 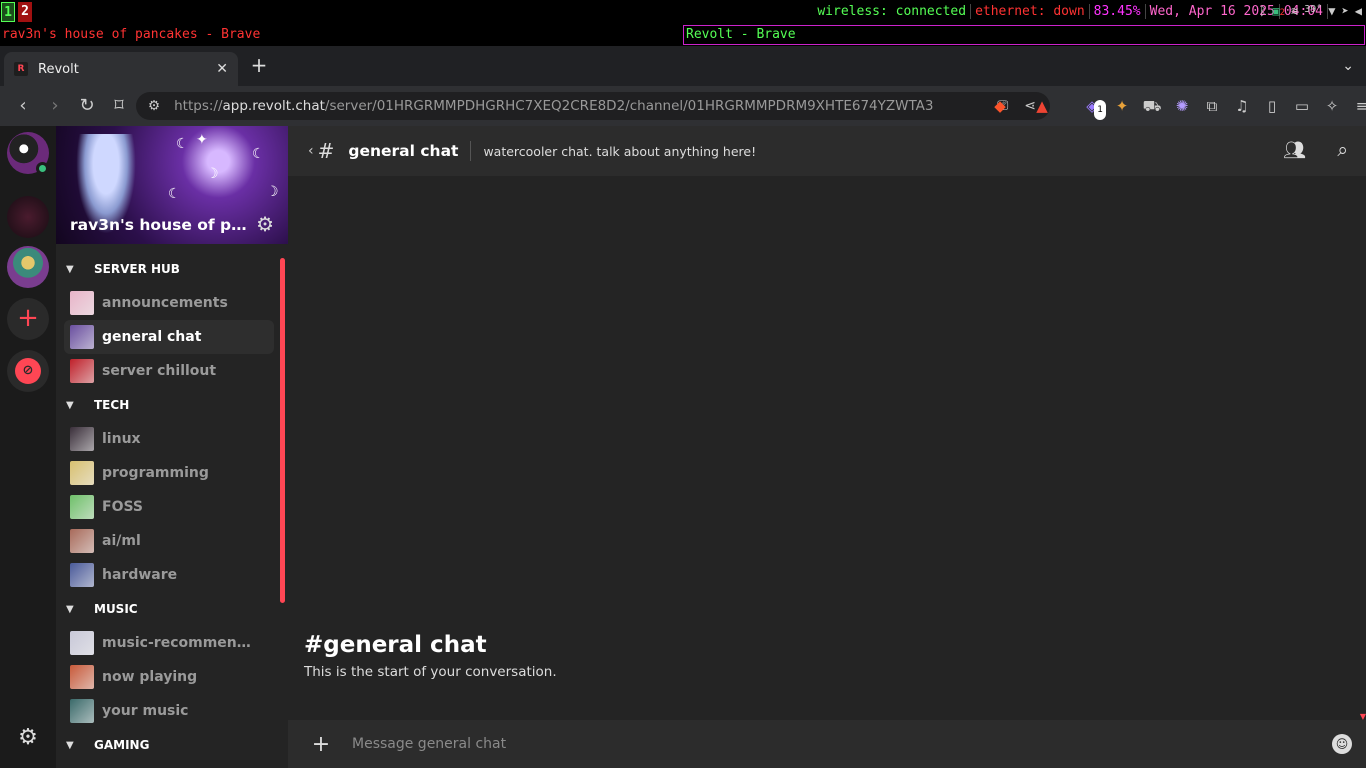 What do you see at coordinates (131, 34) in the screenshot?
I see `window-title-left: rav3n's house of pancakes - Brave` at bounding box center [131, 34].